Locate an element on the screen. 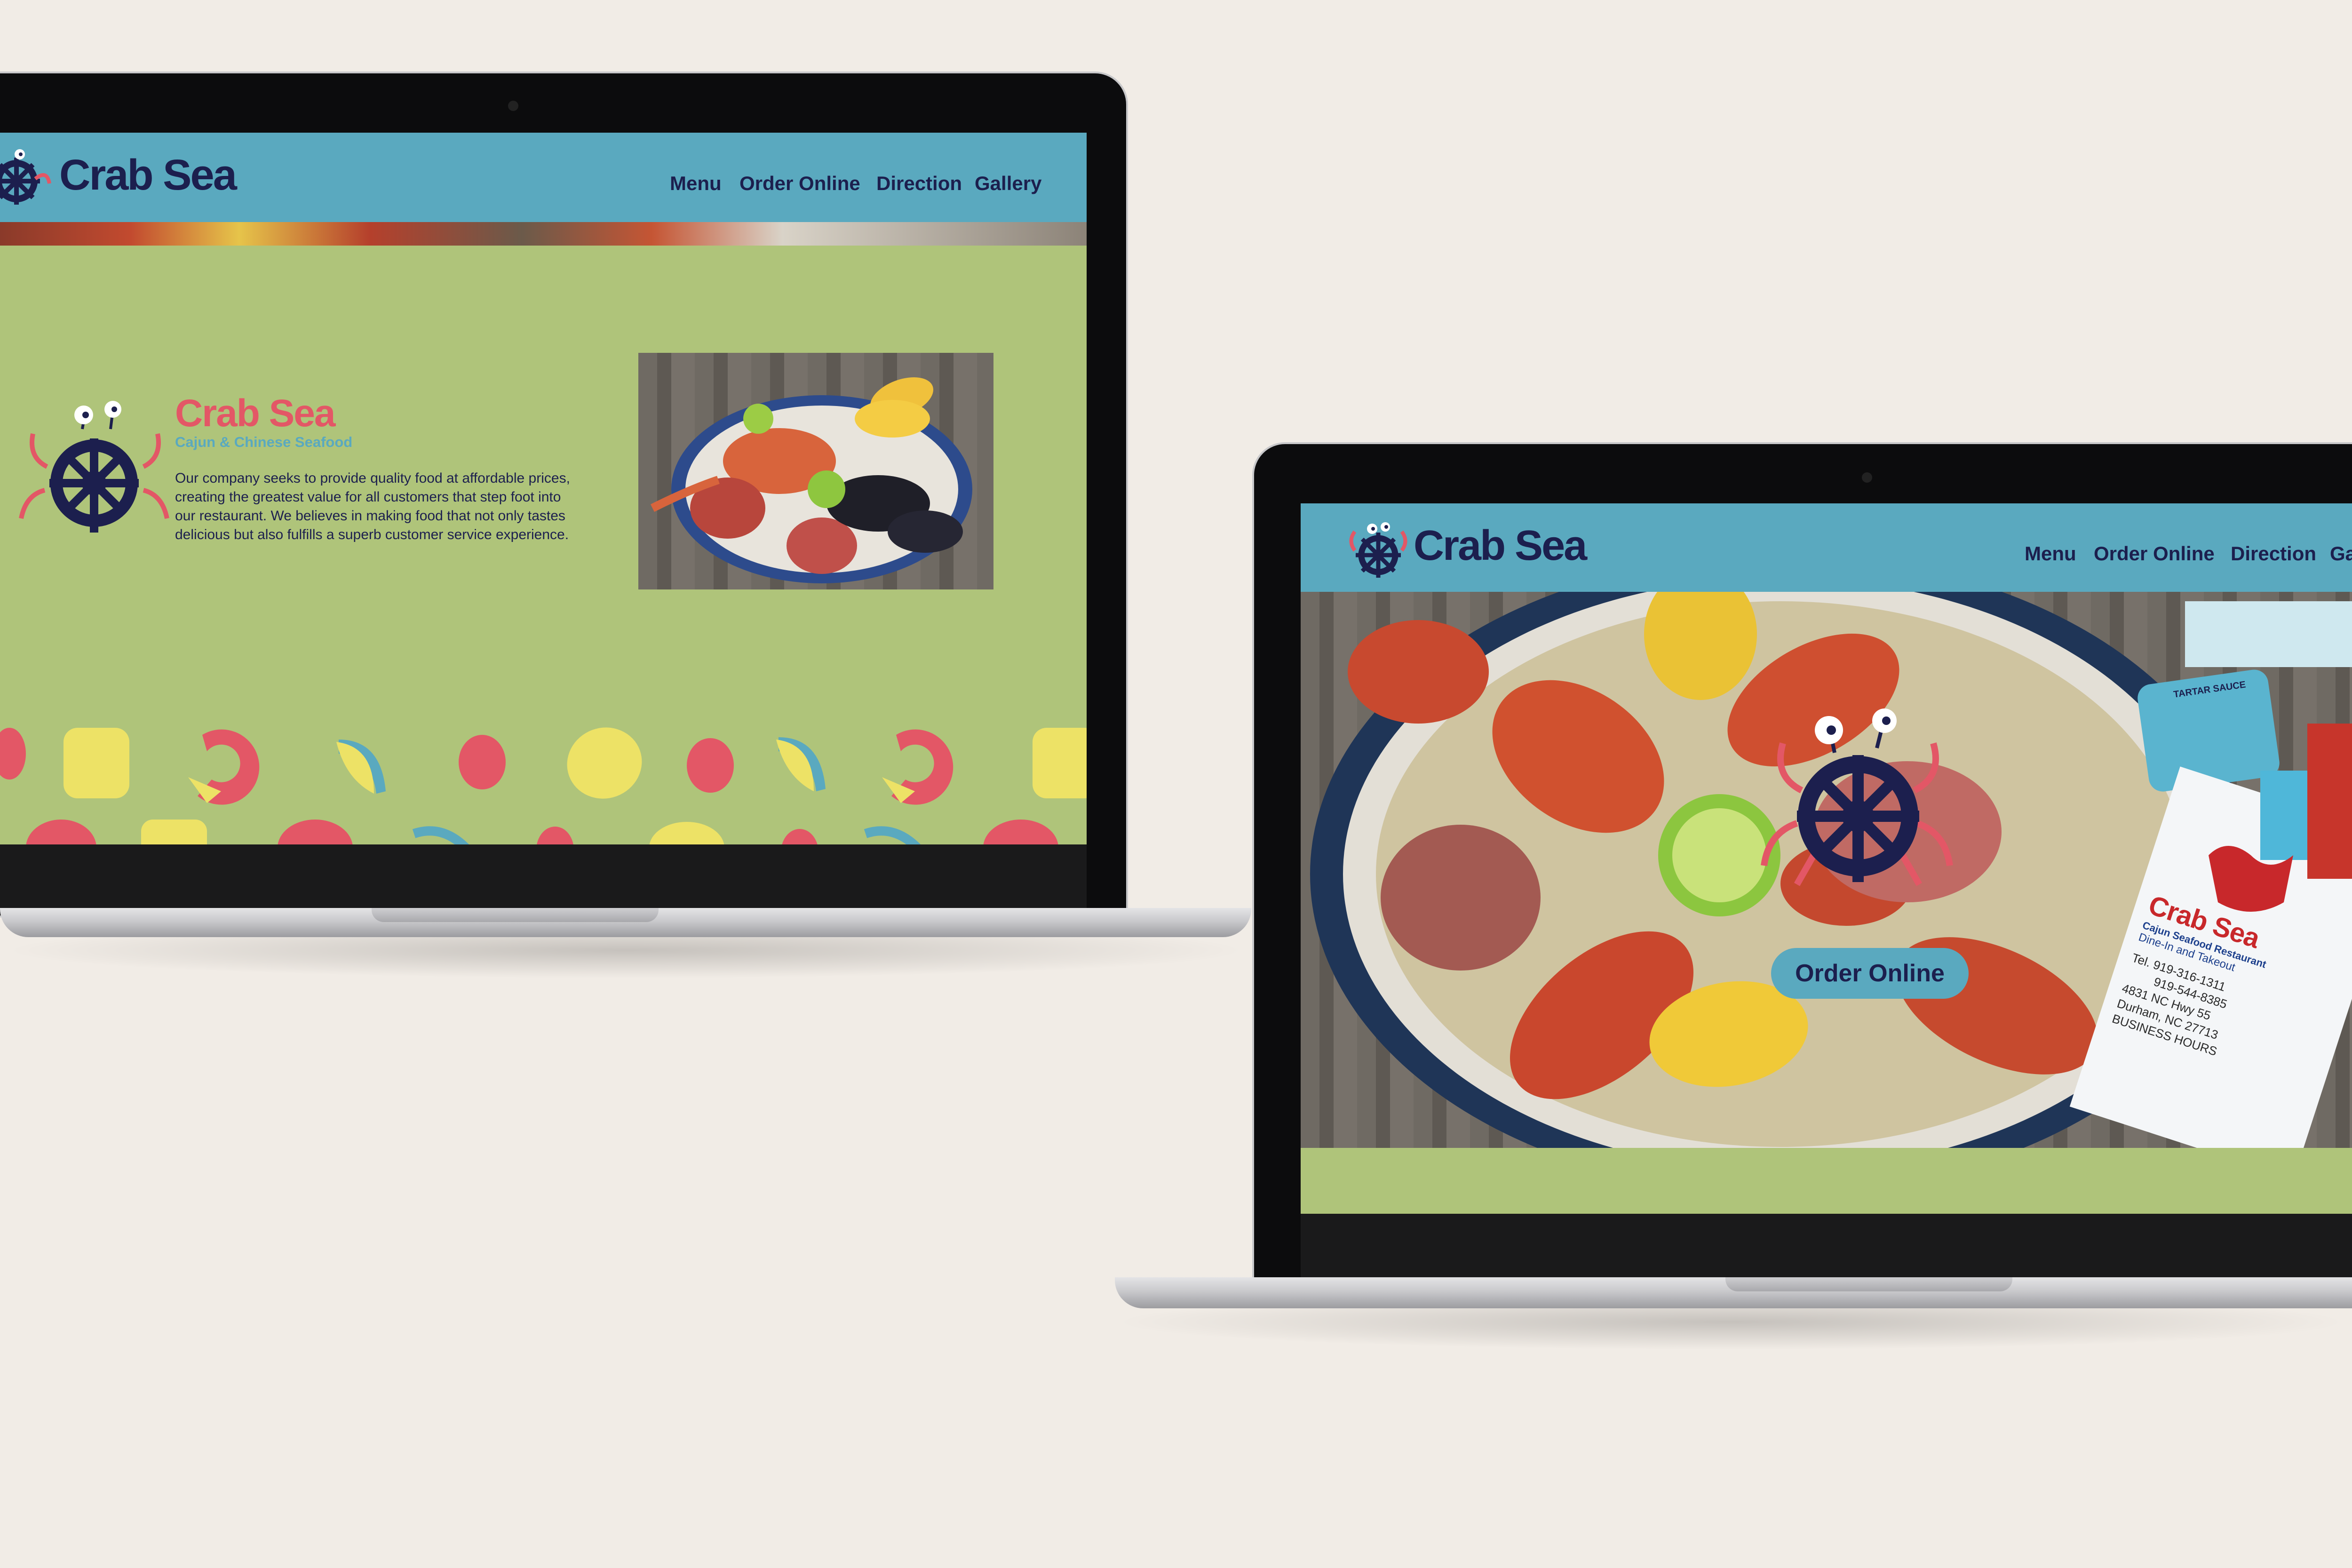 This screenshot has width=2352, height=1568. right-nav-order-online: Order Online is located at coordinates (2154, 553).